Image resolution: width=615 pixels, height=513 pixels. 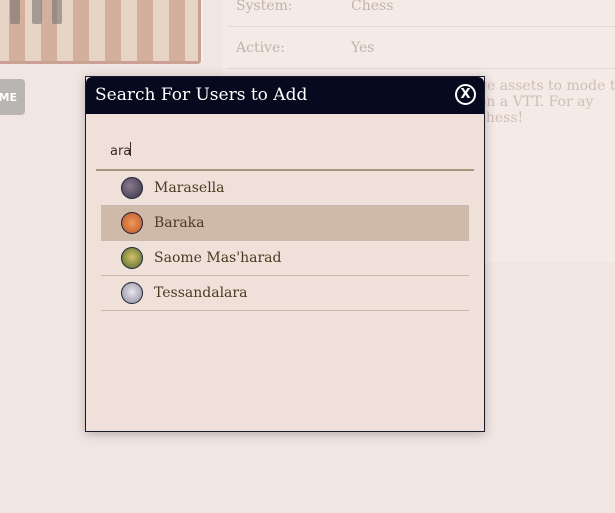 I want to click on baraka-avatar, so click(x=132, y=223).